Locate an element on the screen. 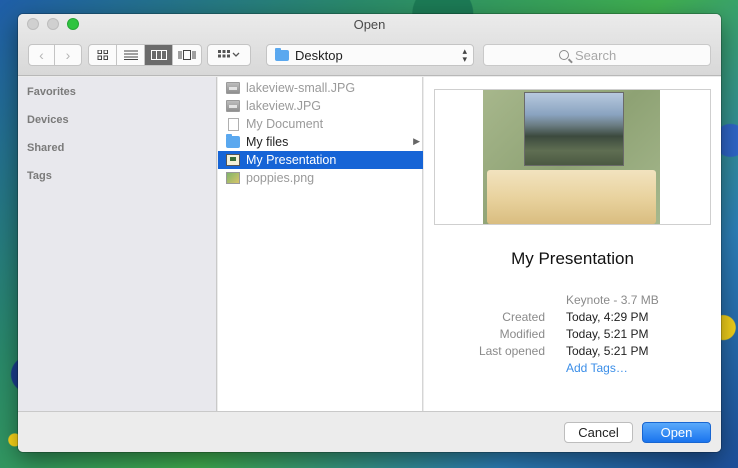 This screenshot has width=738, height=468. document-icon is located at coordinates (233, 124).